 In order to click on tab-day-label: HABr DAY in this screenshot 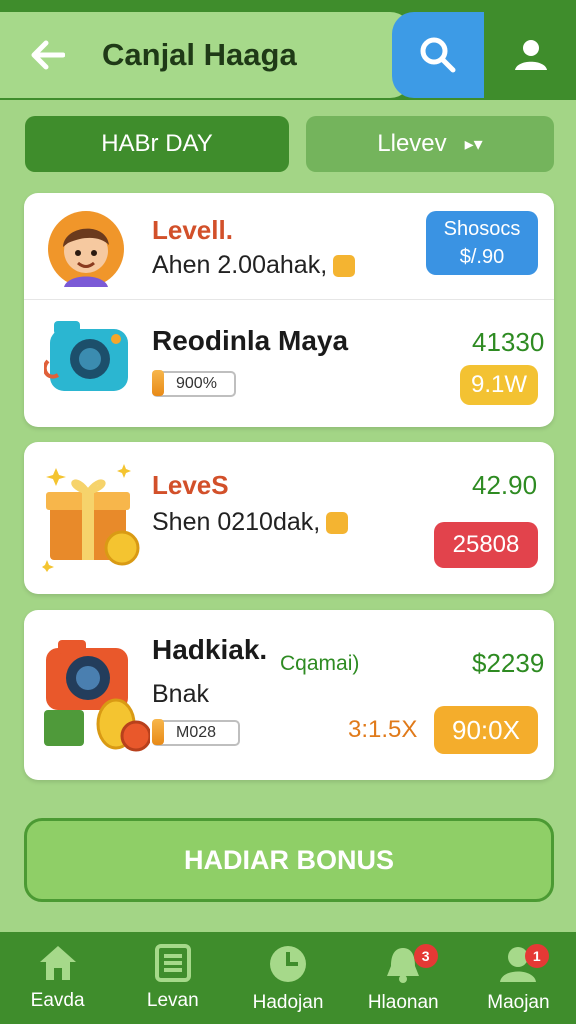, I will do `click(157, 143)`.